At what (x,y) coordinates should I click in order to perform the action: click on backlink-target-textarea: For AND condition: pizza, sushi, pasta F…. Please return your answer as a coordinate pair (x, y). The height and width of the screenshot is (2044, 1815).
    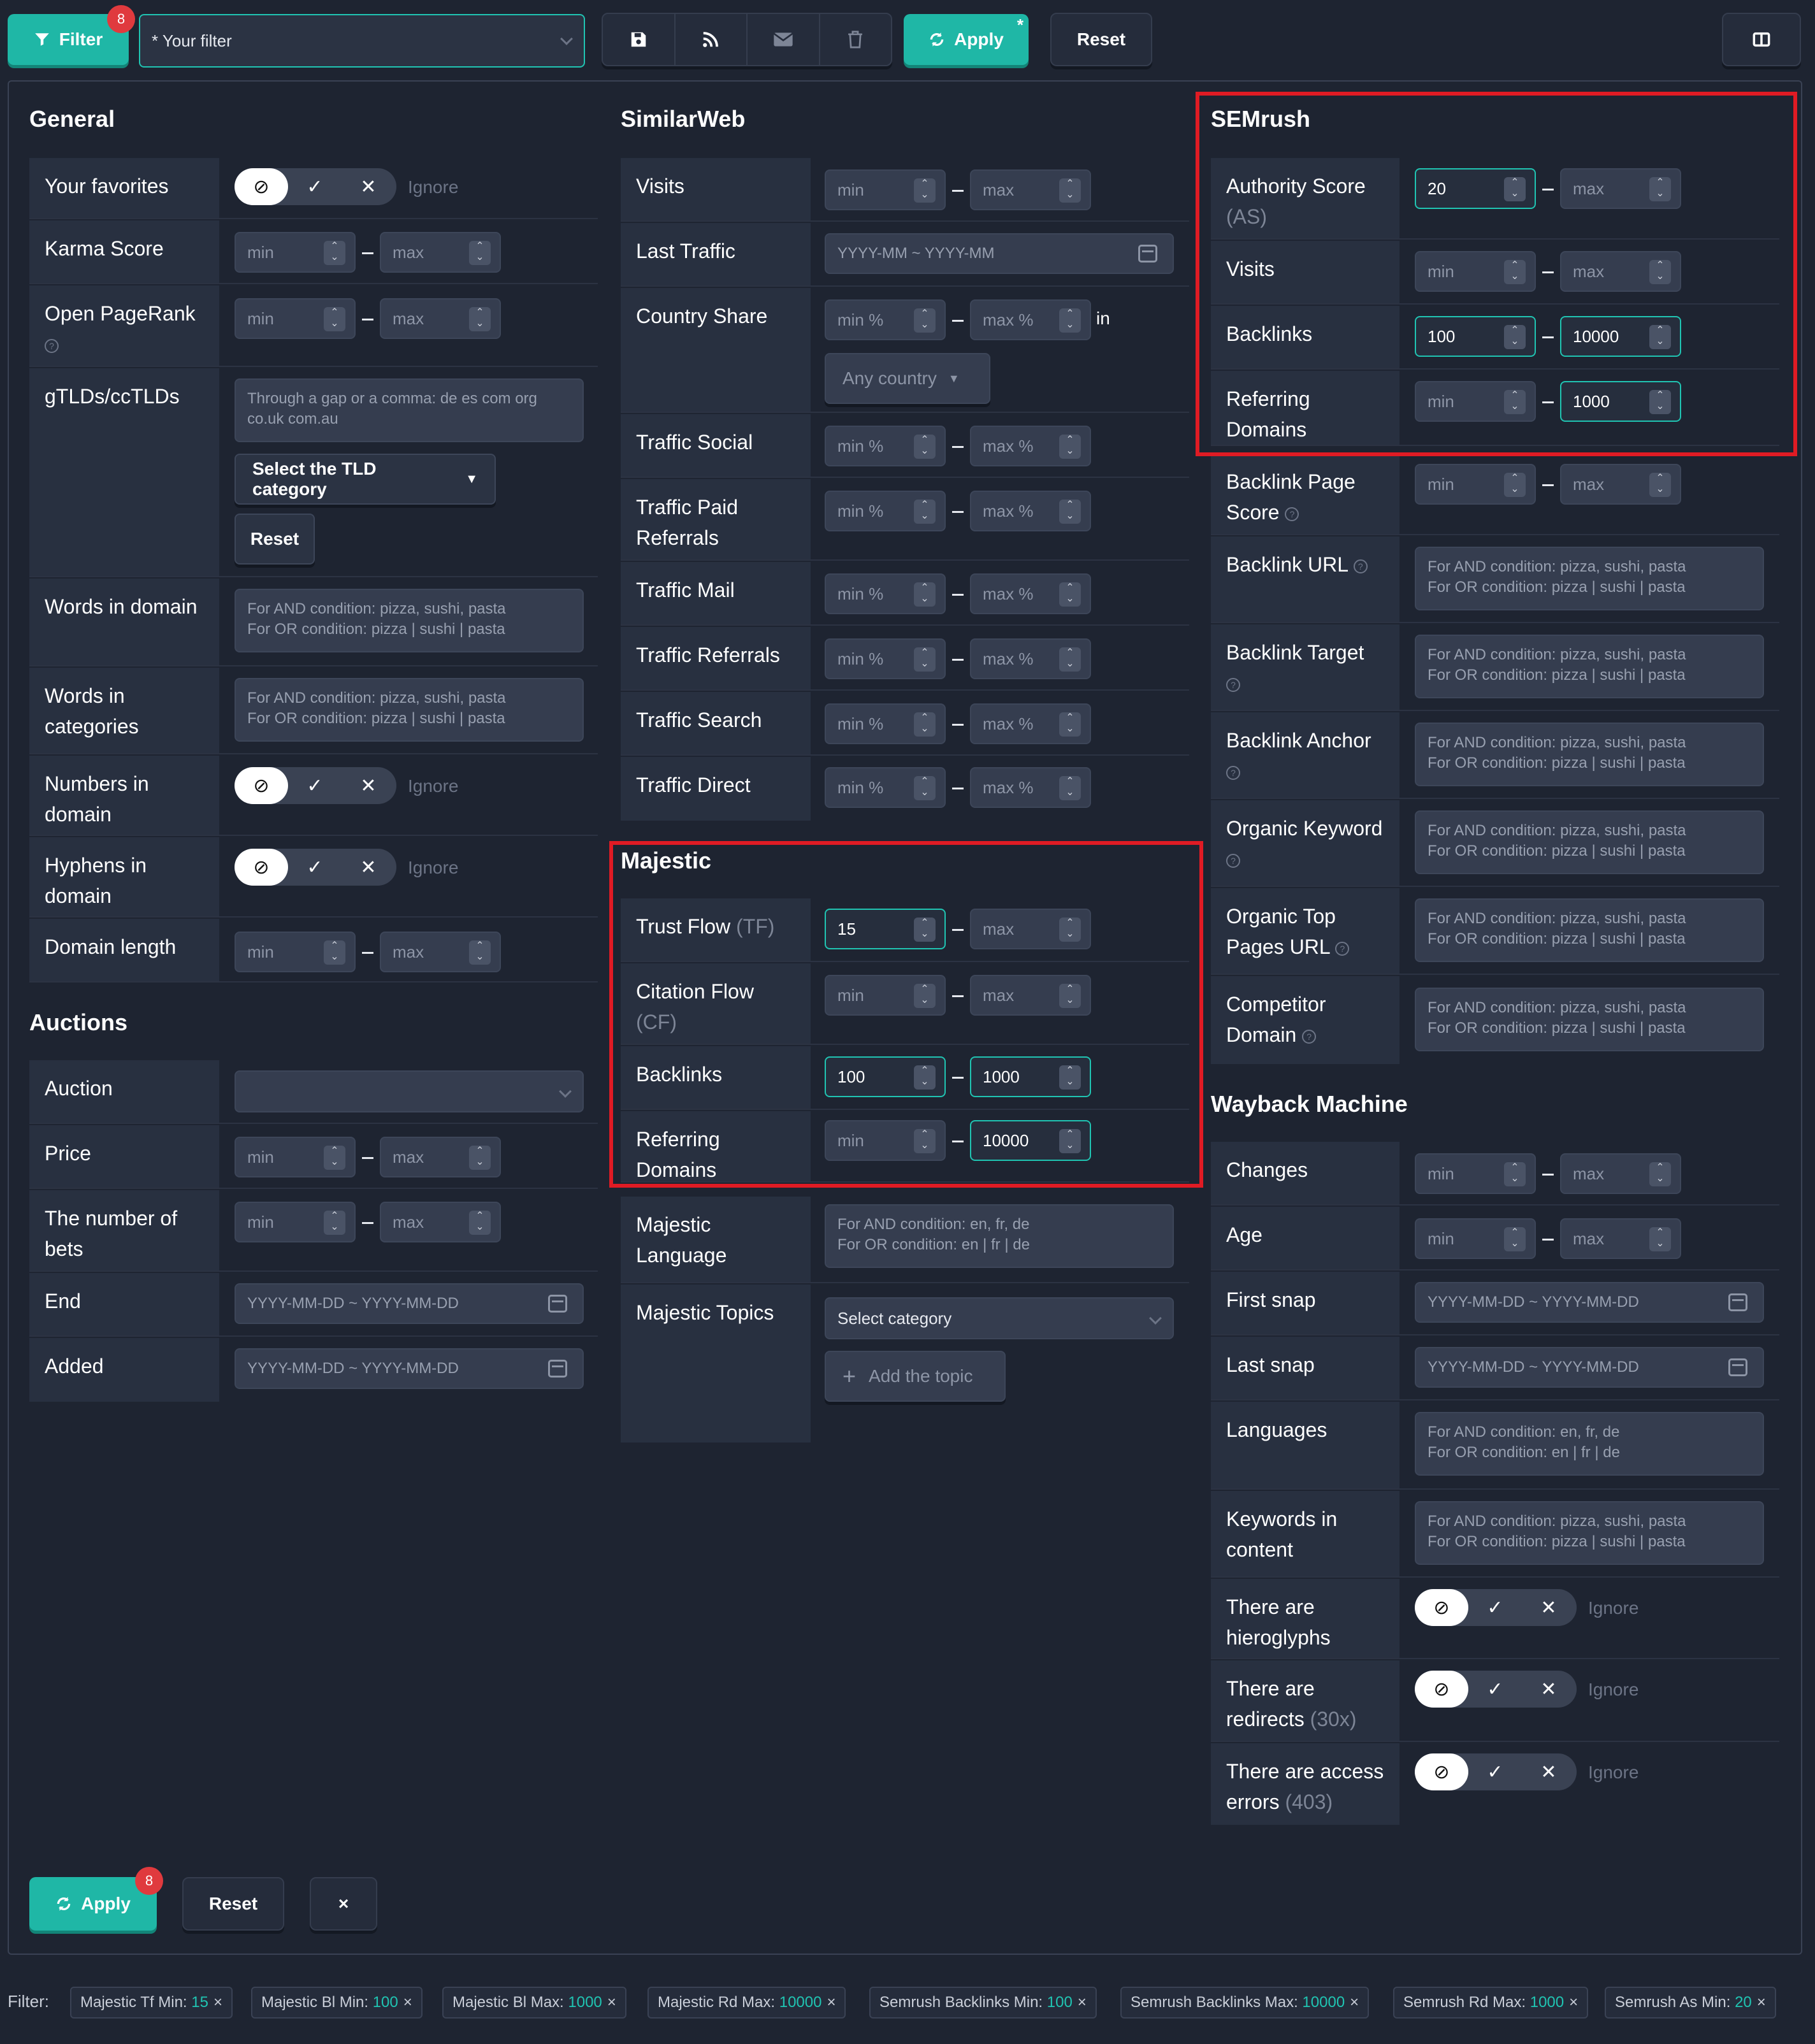
    Looking at the image, I should click on (1589, 666).